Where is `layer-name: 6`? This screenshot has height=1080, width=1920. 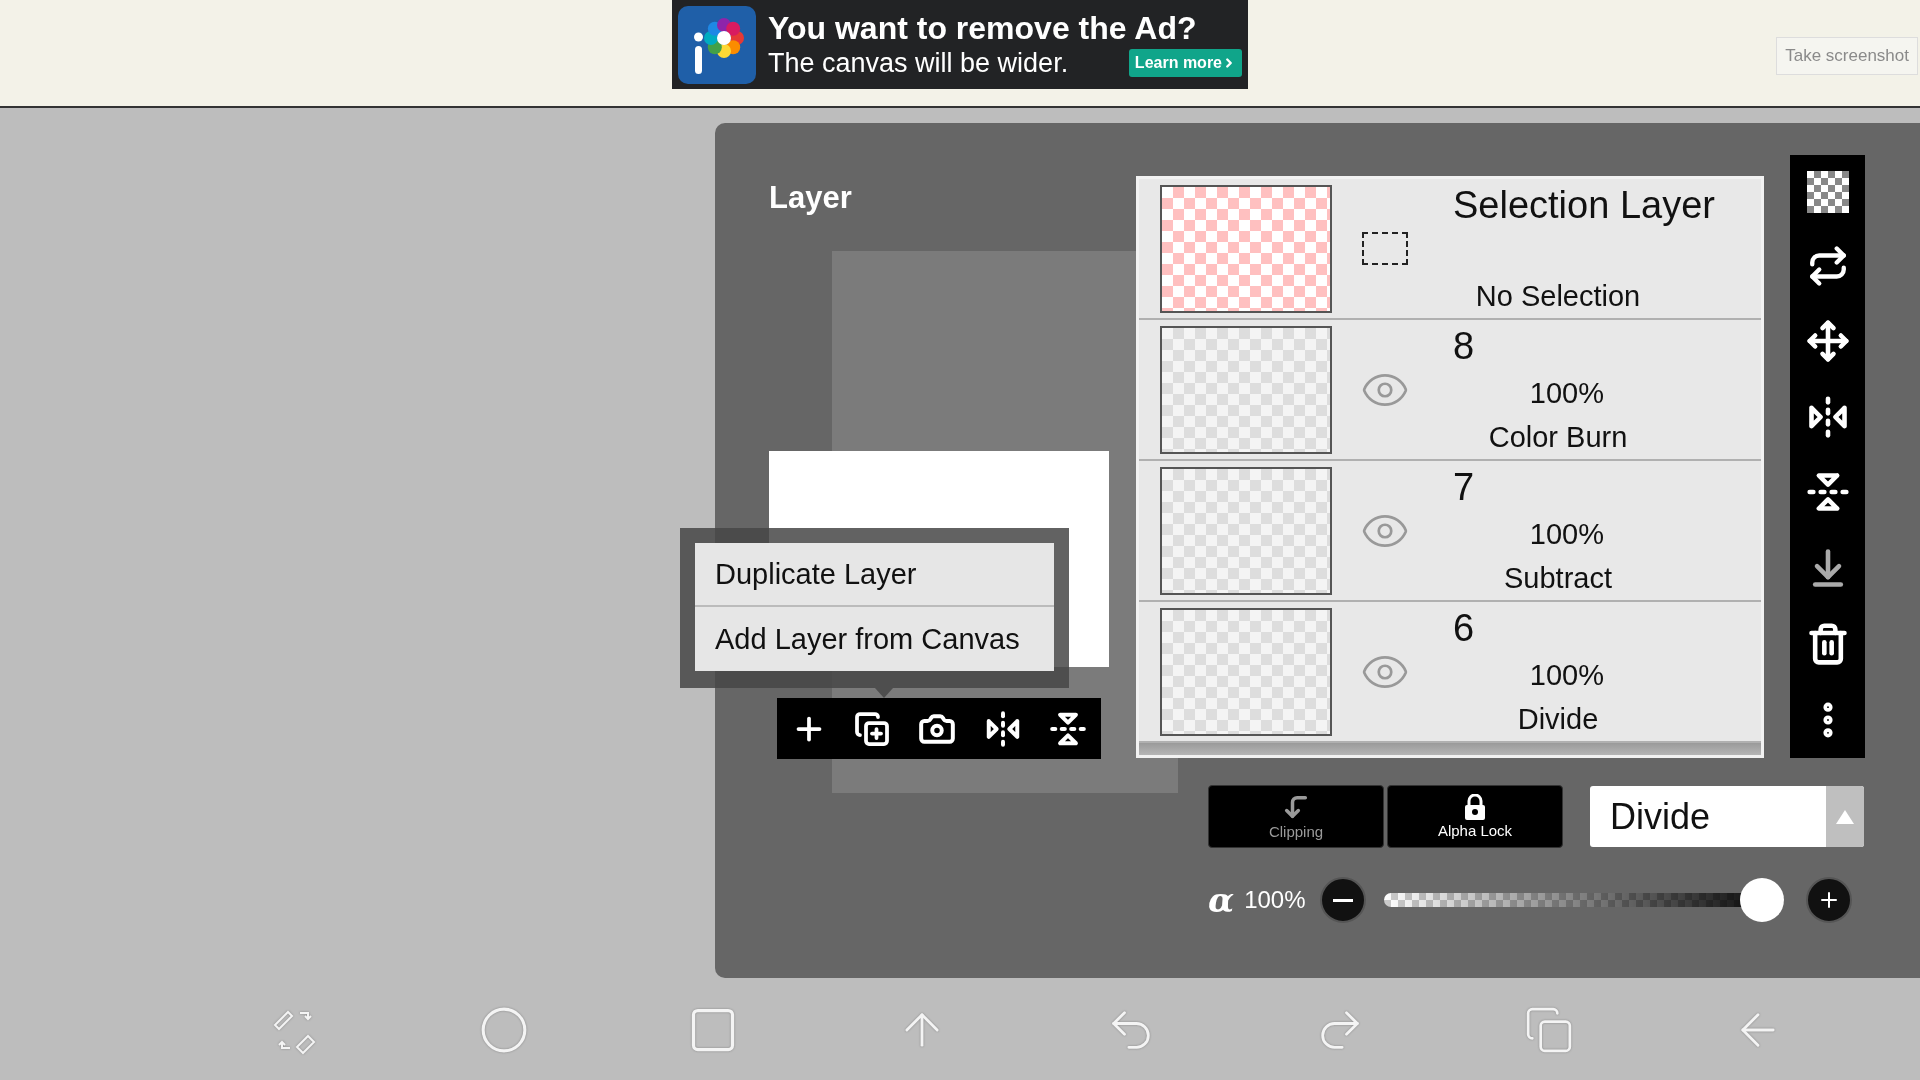
layer-name: 6 is located at coordinates (1464, 627).